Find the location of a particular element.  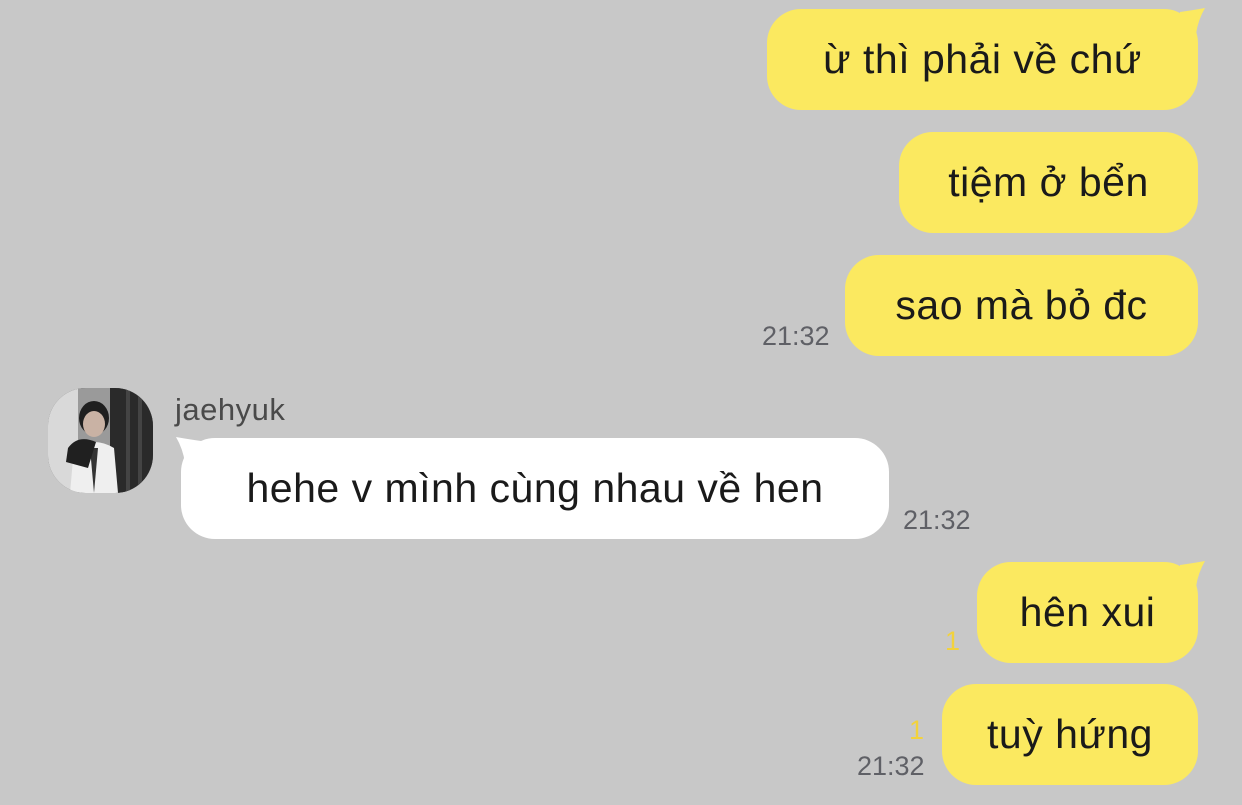

profile-photo-icon is located at coordinates (100, 440).